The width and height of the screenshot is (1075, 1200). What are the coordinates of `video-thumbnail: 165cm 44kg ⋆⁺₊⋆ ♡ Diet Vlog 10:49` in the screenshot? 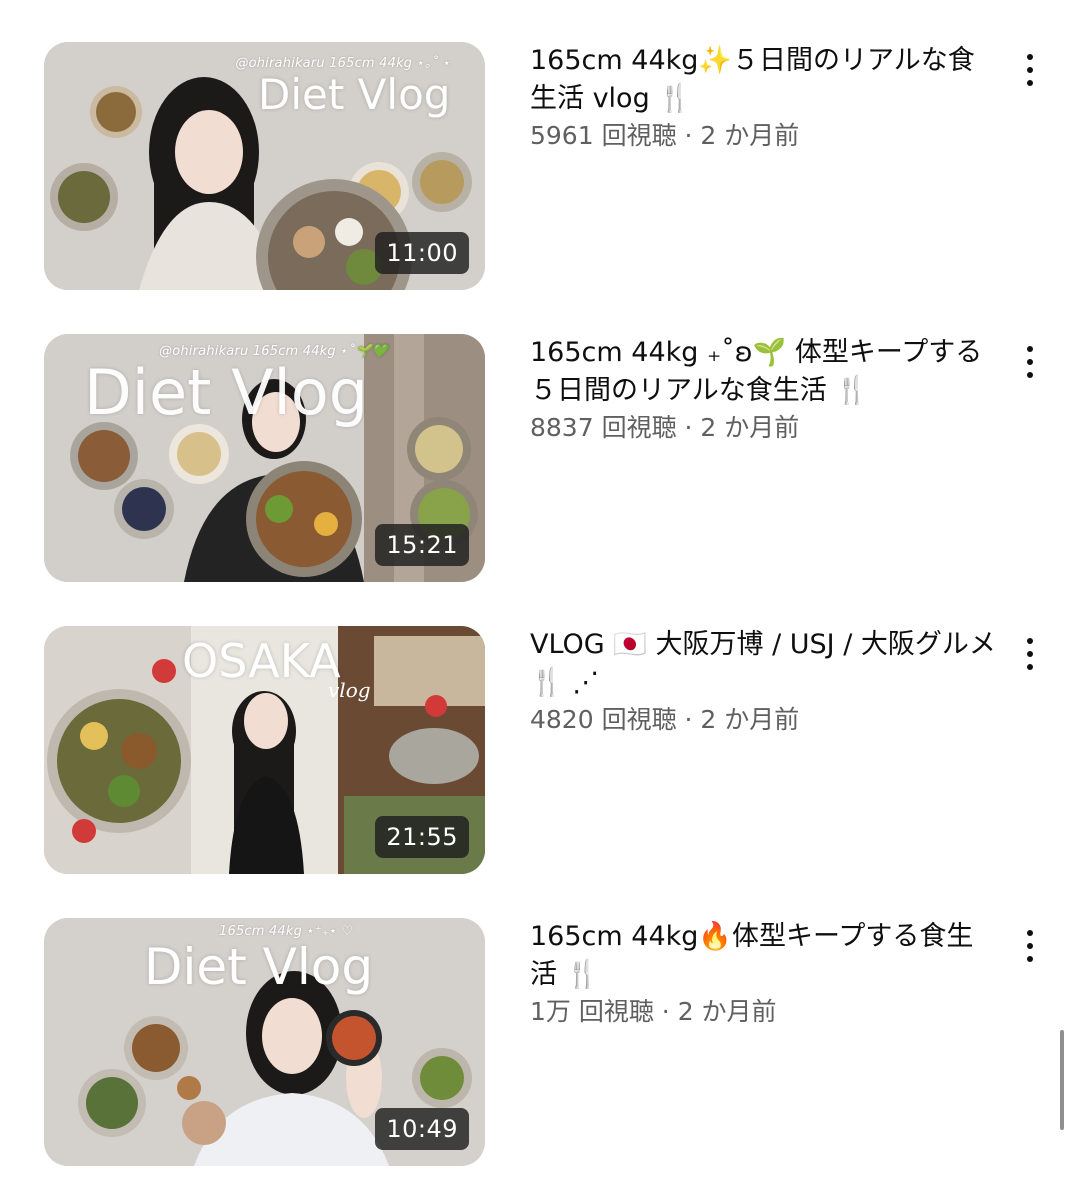 It's located at (264, 1042).